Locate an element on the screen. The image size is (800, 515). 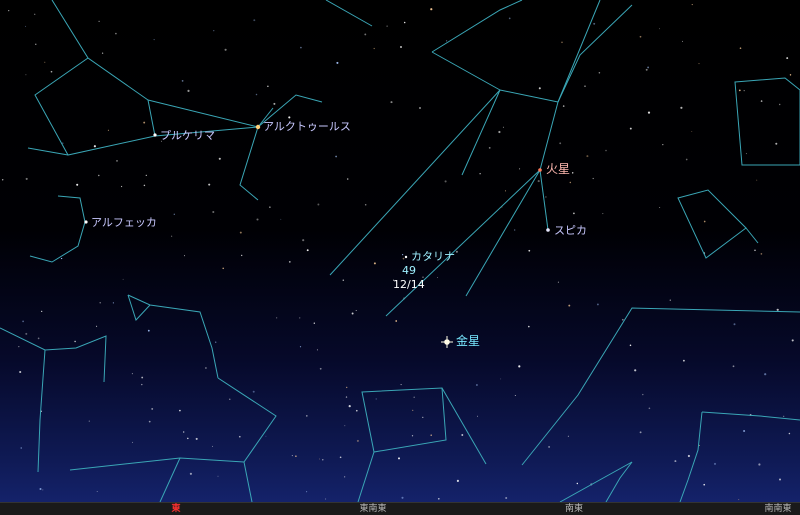
alphecca-label: アルフェッカ is located at coordinates (124, 222).